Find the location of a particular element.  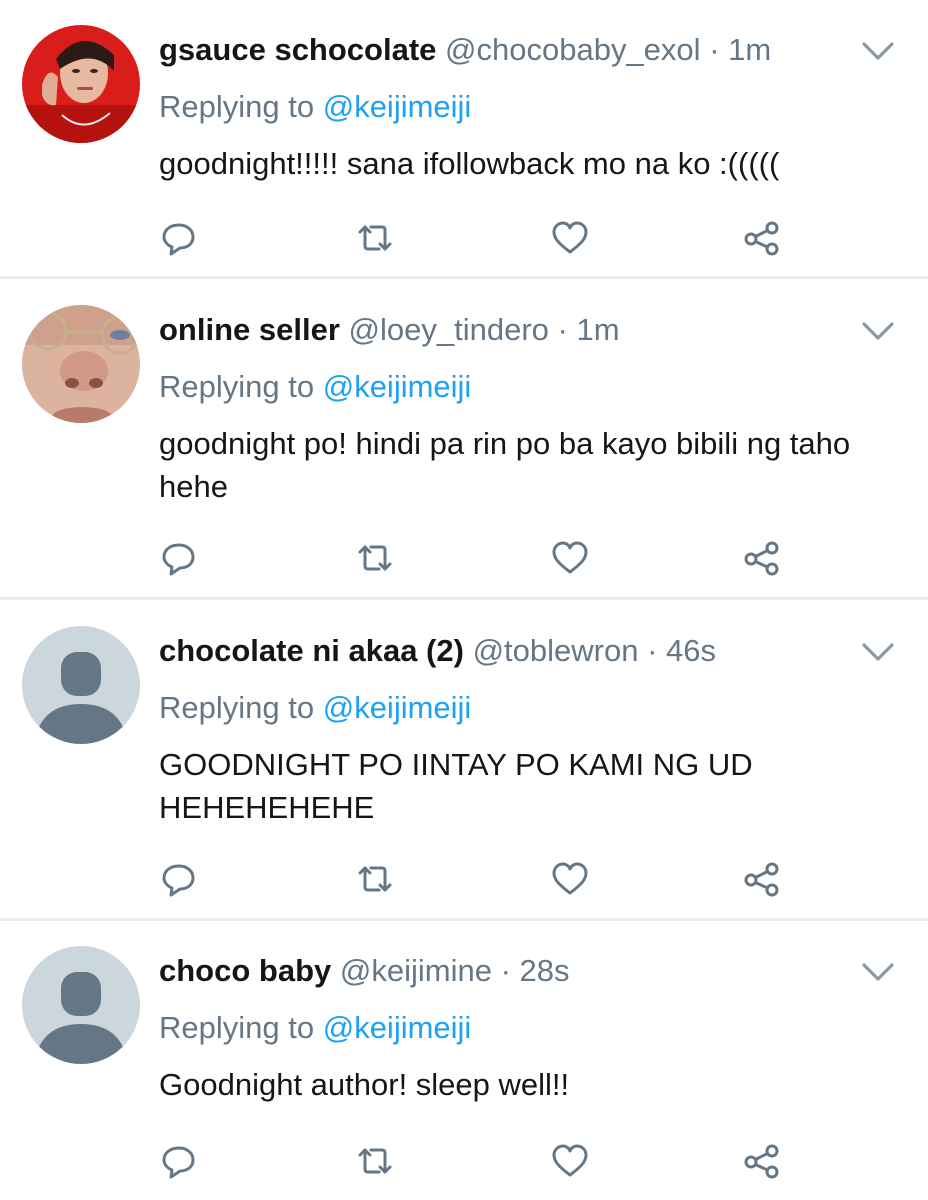

display-name: chocolate ni akaa (2) is located at coordinates (311, 650).